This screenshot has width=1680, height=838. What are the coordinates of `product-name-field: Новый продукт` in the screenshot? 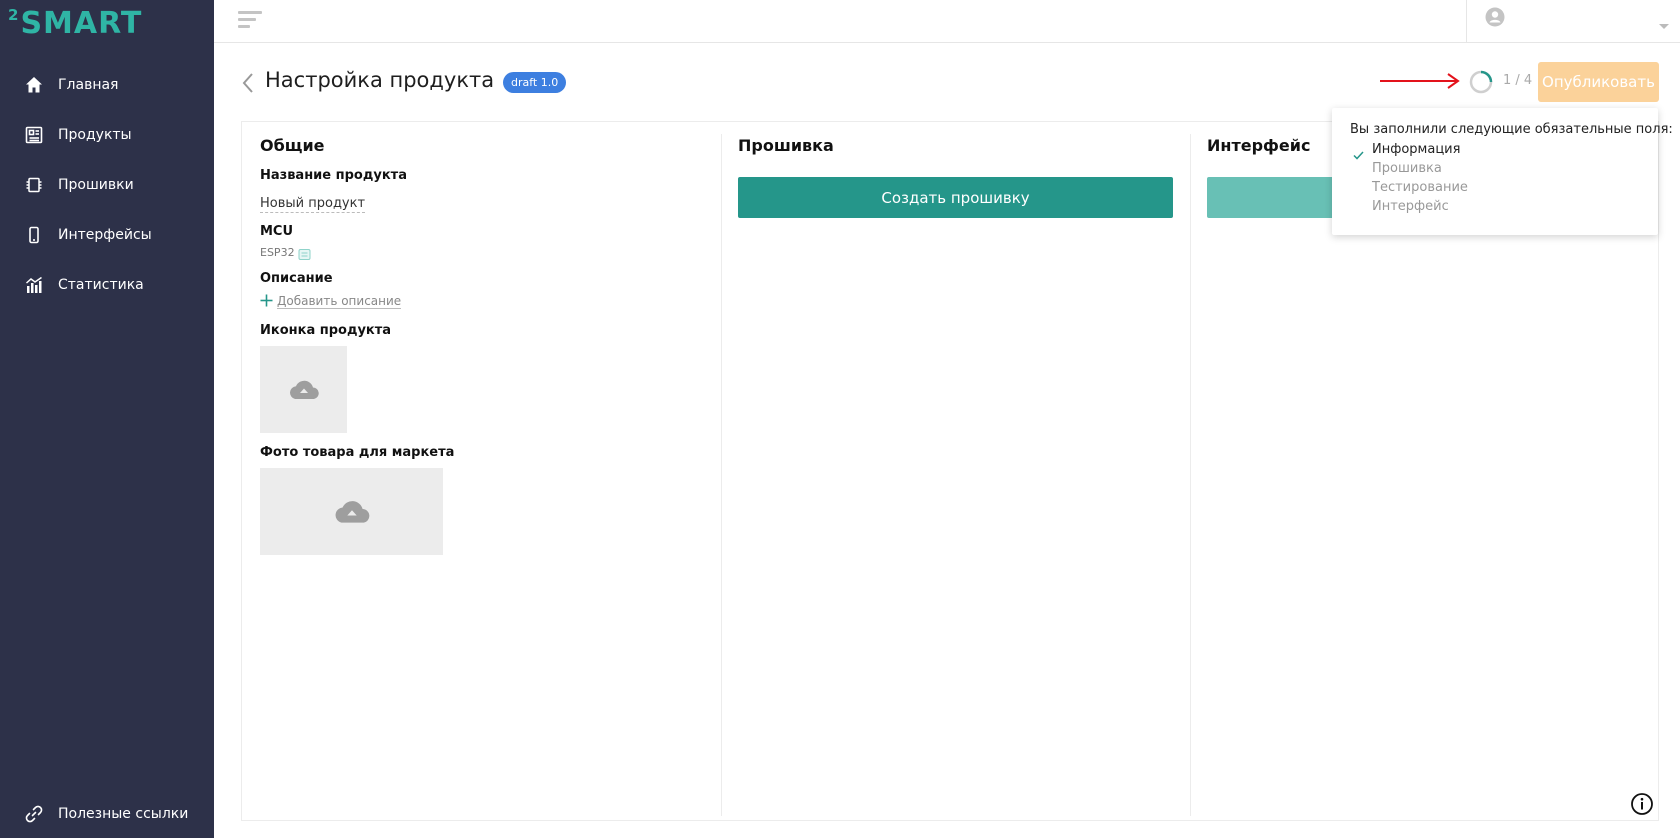 It's located at (313, 204).